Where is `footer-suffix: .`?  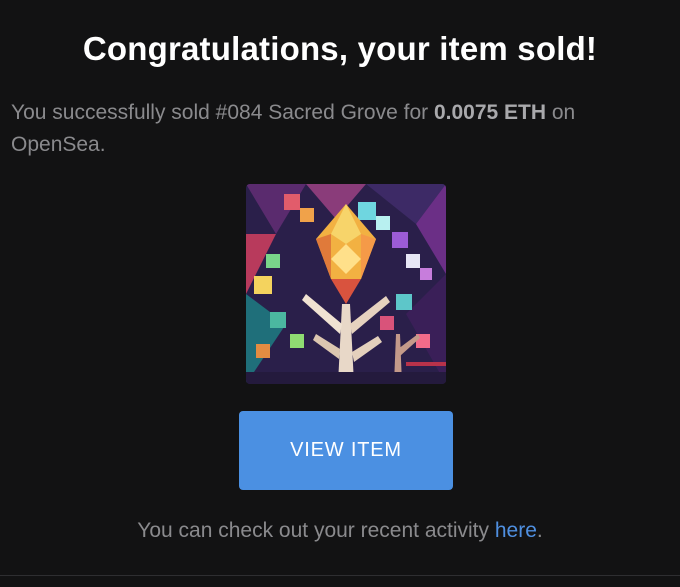 footer-suffix: . is located at coordinates (539, 530).